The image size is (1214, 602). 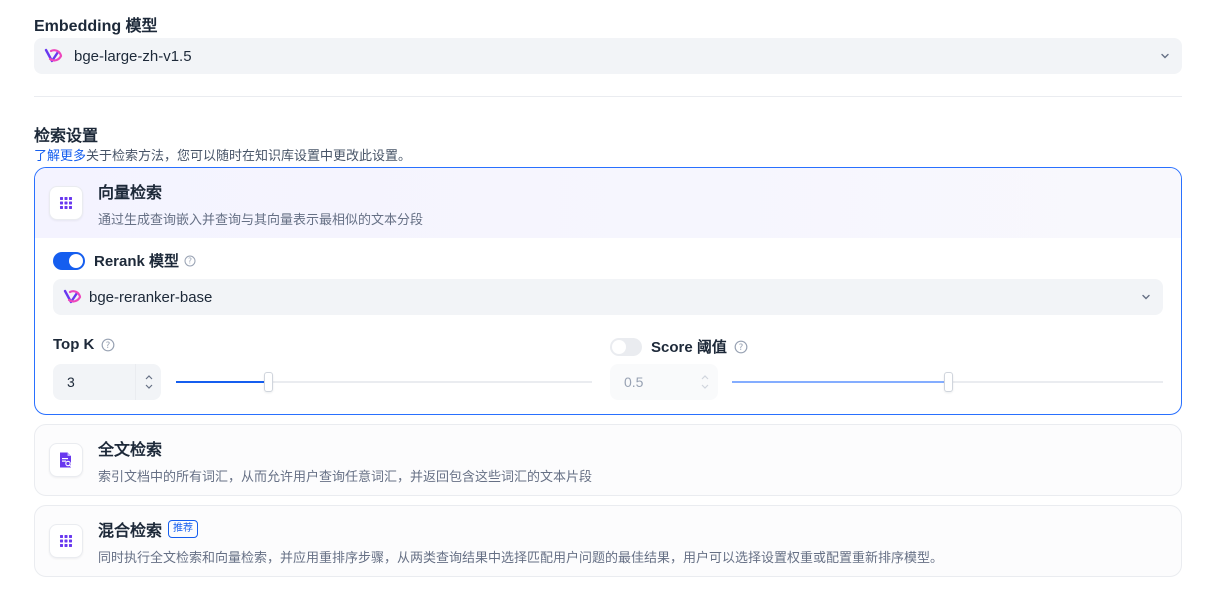 I want to click on score-input: 0.5, so click(x=664, y=382).